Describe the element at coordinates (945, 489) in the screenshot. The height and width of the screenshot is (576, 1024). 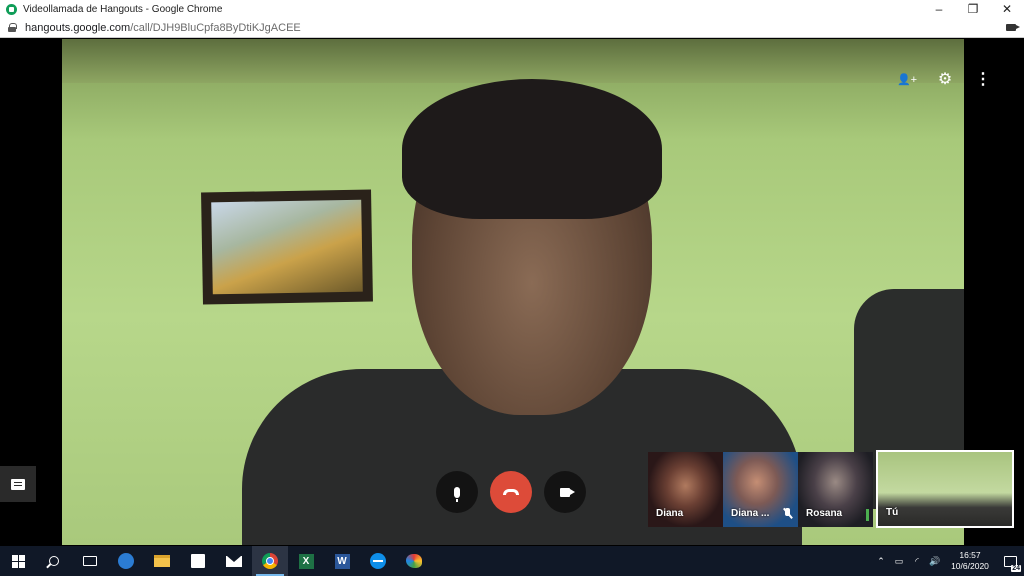
I see `self-view-tile: Tú` at that location.